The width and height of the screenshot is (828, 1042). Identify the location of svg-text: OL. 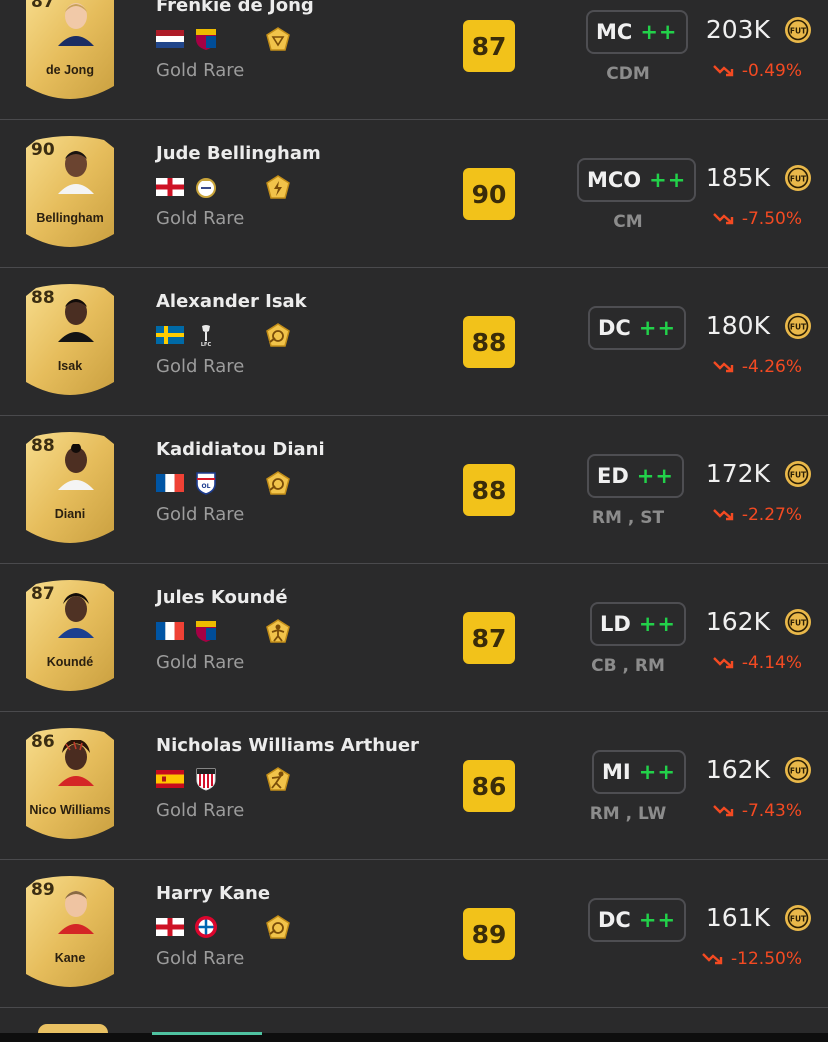
(206, 486).